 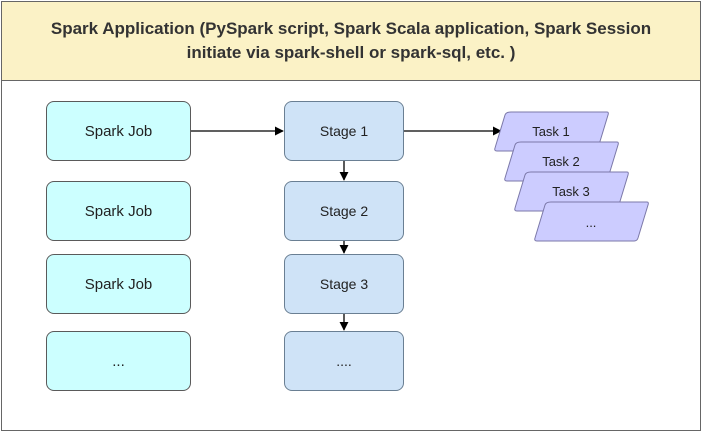 What do you see at coordinates (551, 131) in the screenshot?
I see `task-label: Task 1` at bounding box center [551, 131].